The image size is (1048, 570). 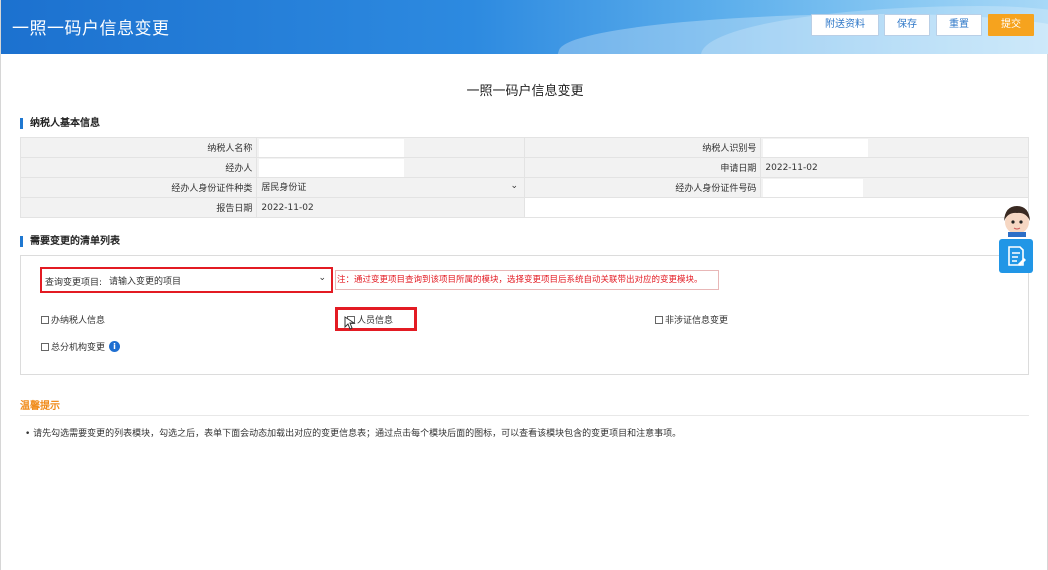 I want to click on header-title: 一照一码户信息变更, so click(x=91, y=29).